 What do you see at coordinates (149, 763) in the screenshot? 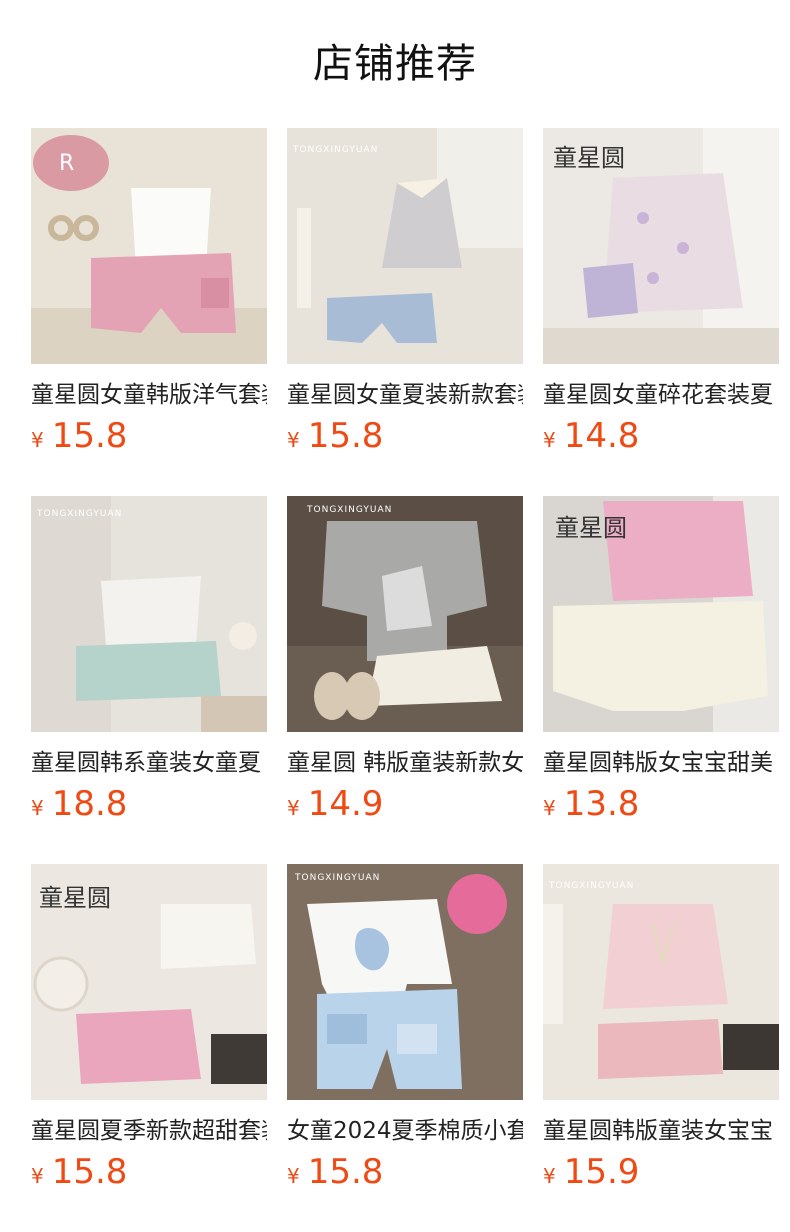
I see `product-name: 童星圆韩系童装女童夏` at bounding box center [149, 763].